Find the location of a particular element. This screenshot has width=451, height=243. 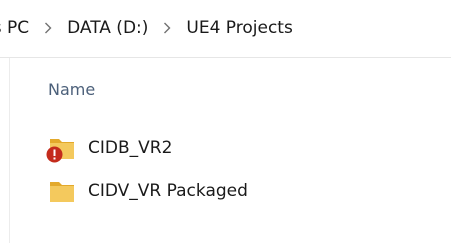

breadcrumb-item-ue4-projects: UE4 Projects is located at coordinates (239, 28).